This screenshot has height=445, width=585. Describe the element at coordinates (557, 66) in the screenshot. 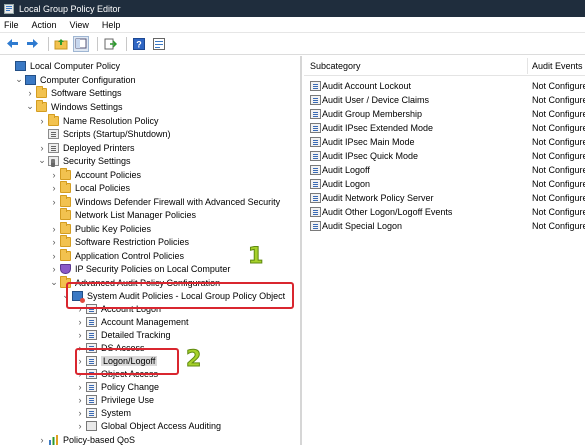

I see `column-header-audit-events: Audit Events` at that location.